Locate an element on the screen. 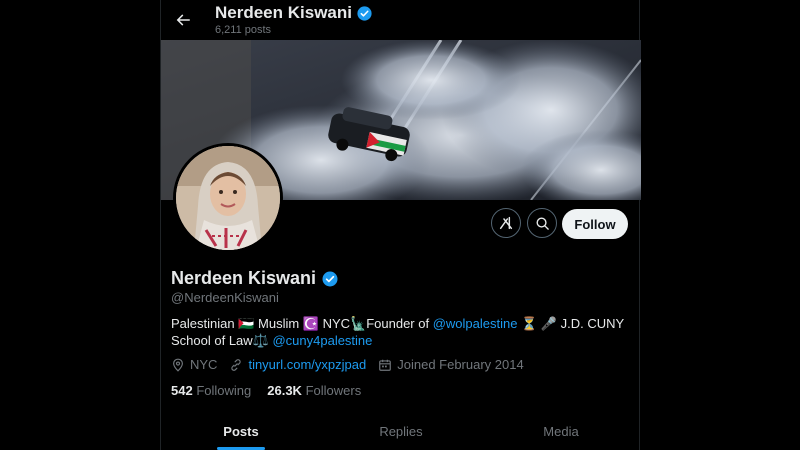 The image size is (800, 450). back-button is located at coordinates (183, 20).